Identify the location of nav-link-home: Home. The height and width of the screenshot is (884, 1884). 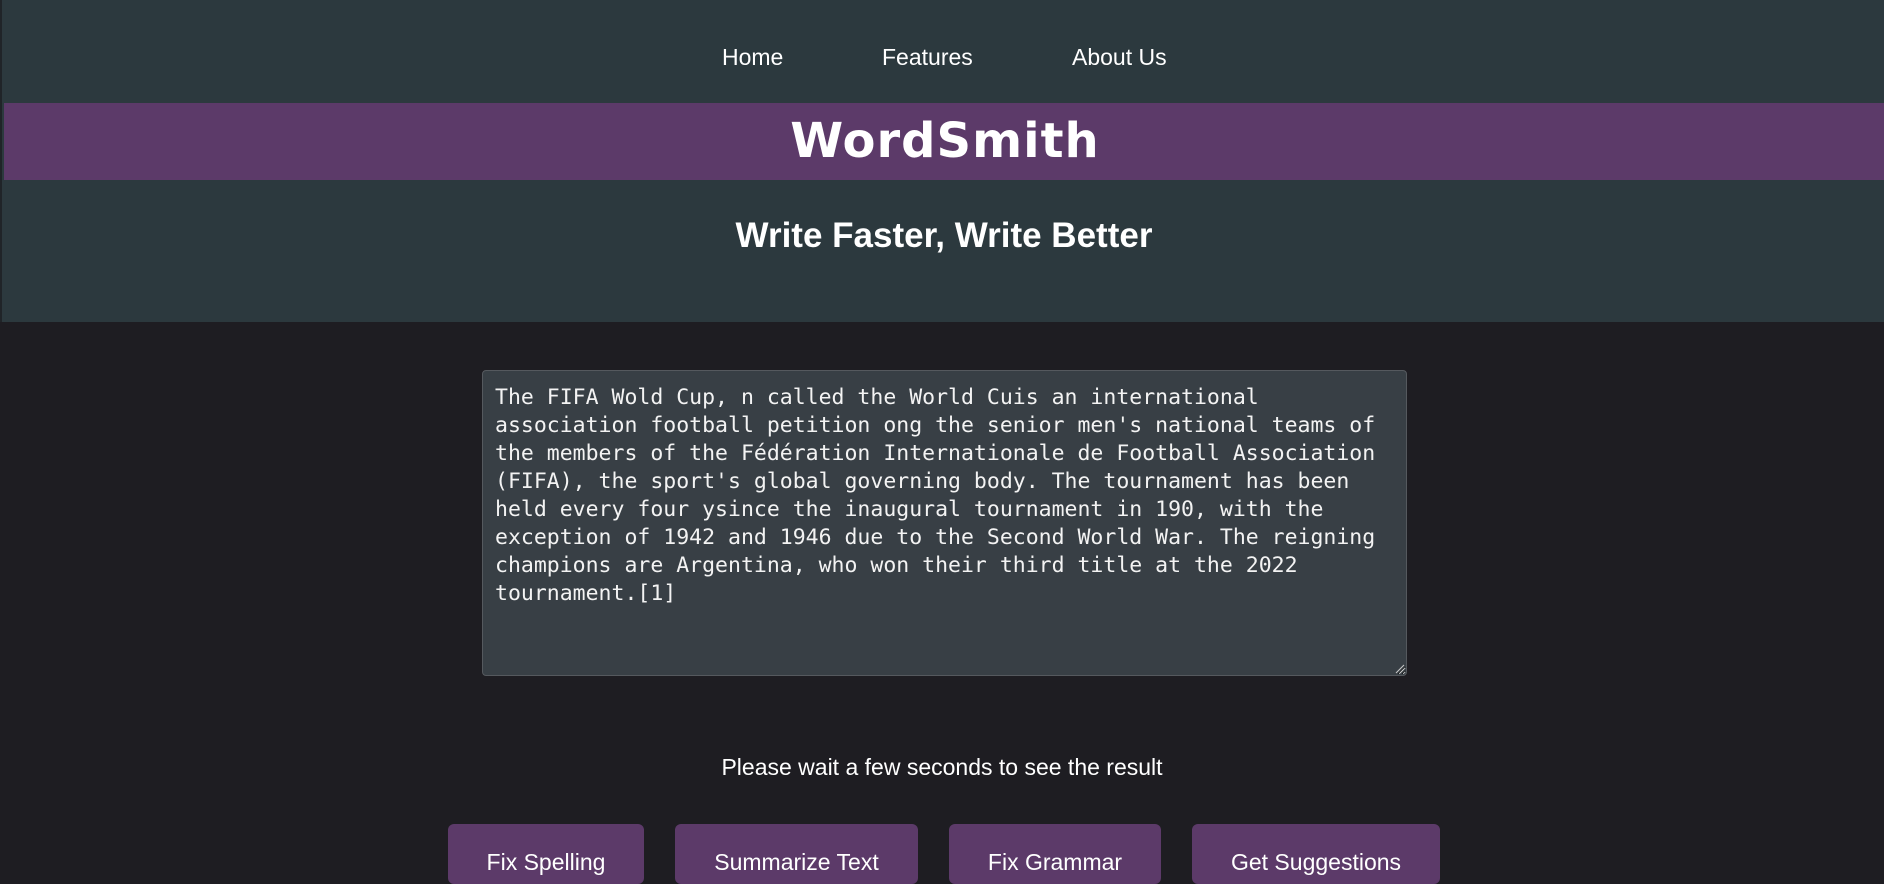
(752, 57).